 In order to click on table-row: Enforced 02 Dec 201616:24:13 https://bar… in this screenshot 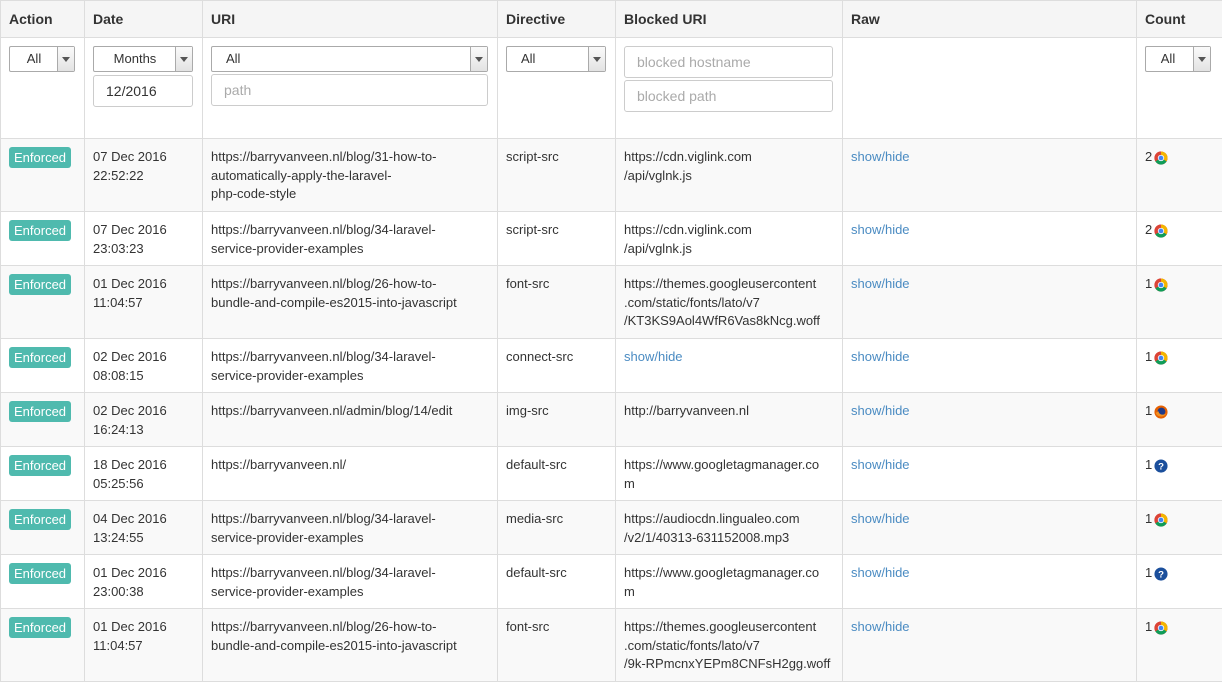, I will do `click(611, 420)`.